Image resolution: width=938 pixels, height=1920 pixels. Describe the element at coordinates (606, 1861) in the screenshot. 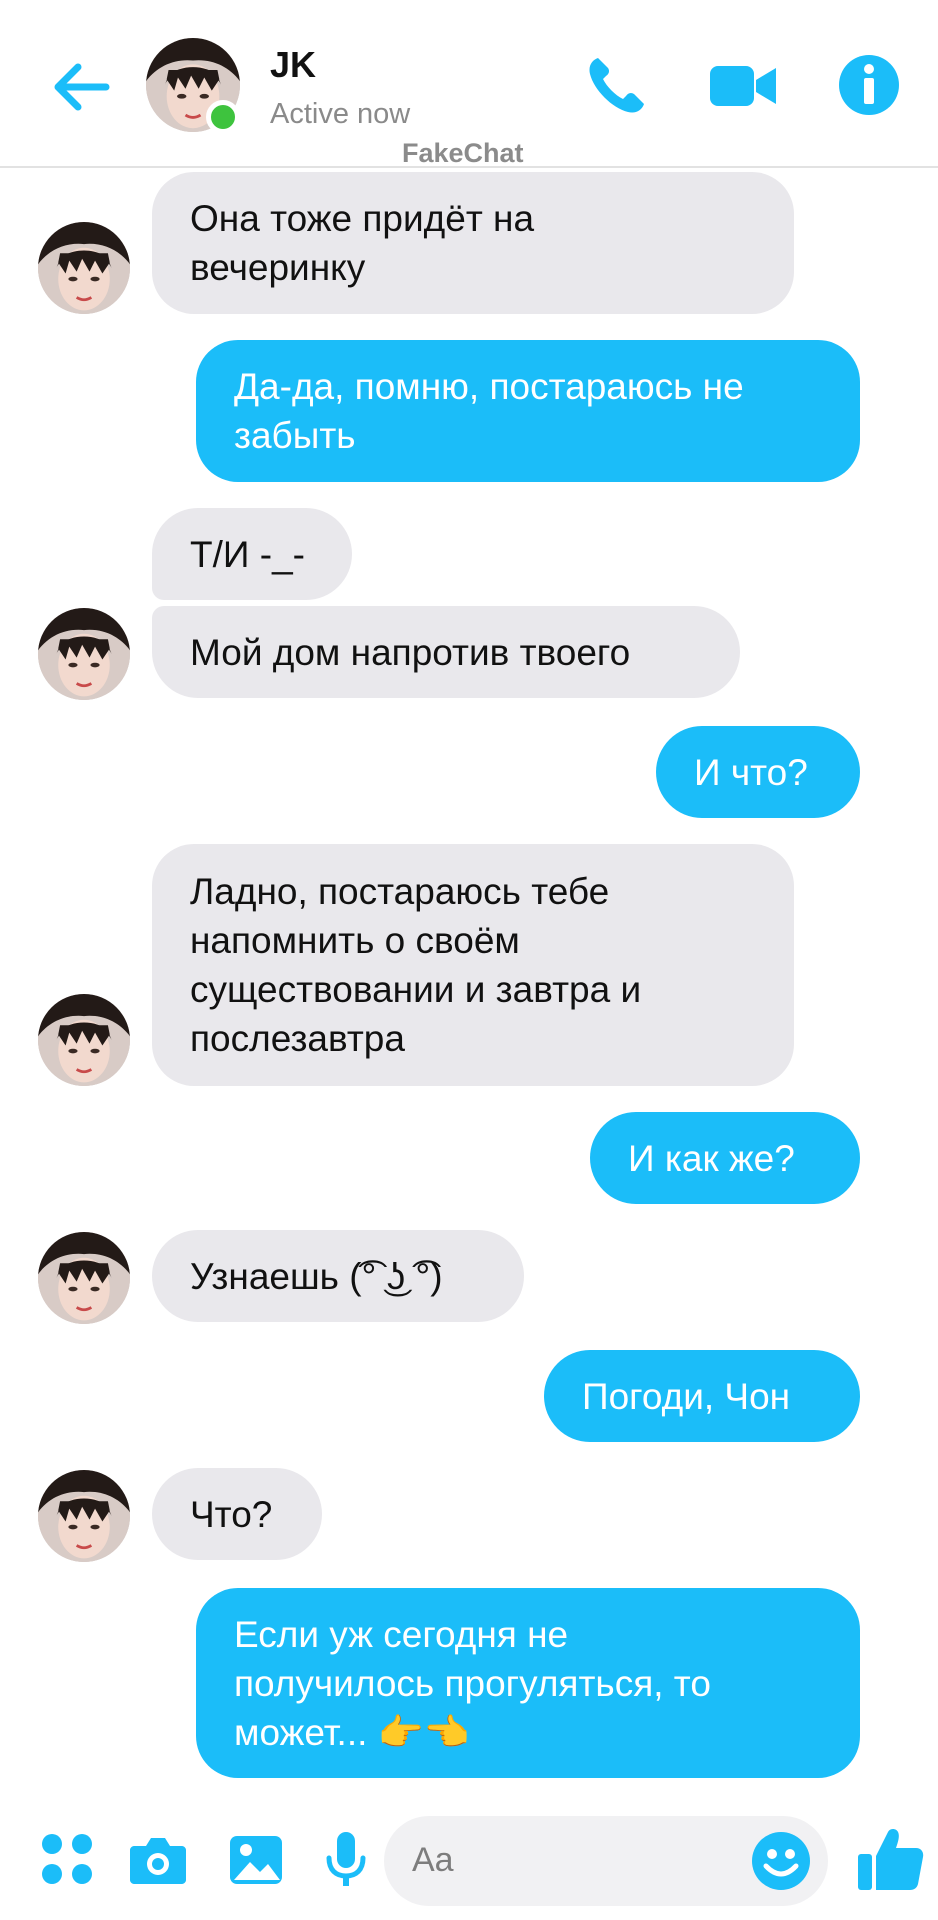

I see `message-input: Aa` at that location.